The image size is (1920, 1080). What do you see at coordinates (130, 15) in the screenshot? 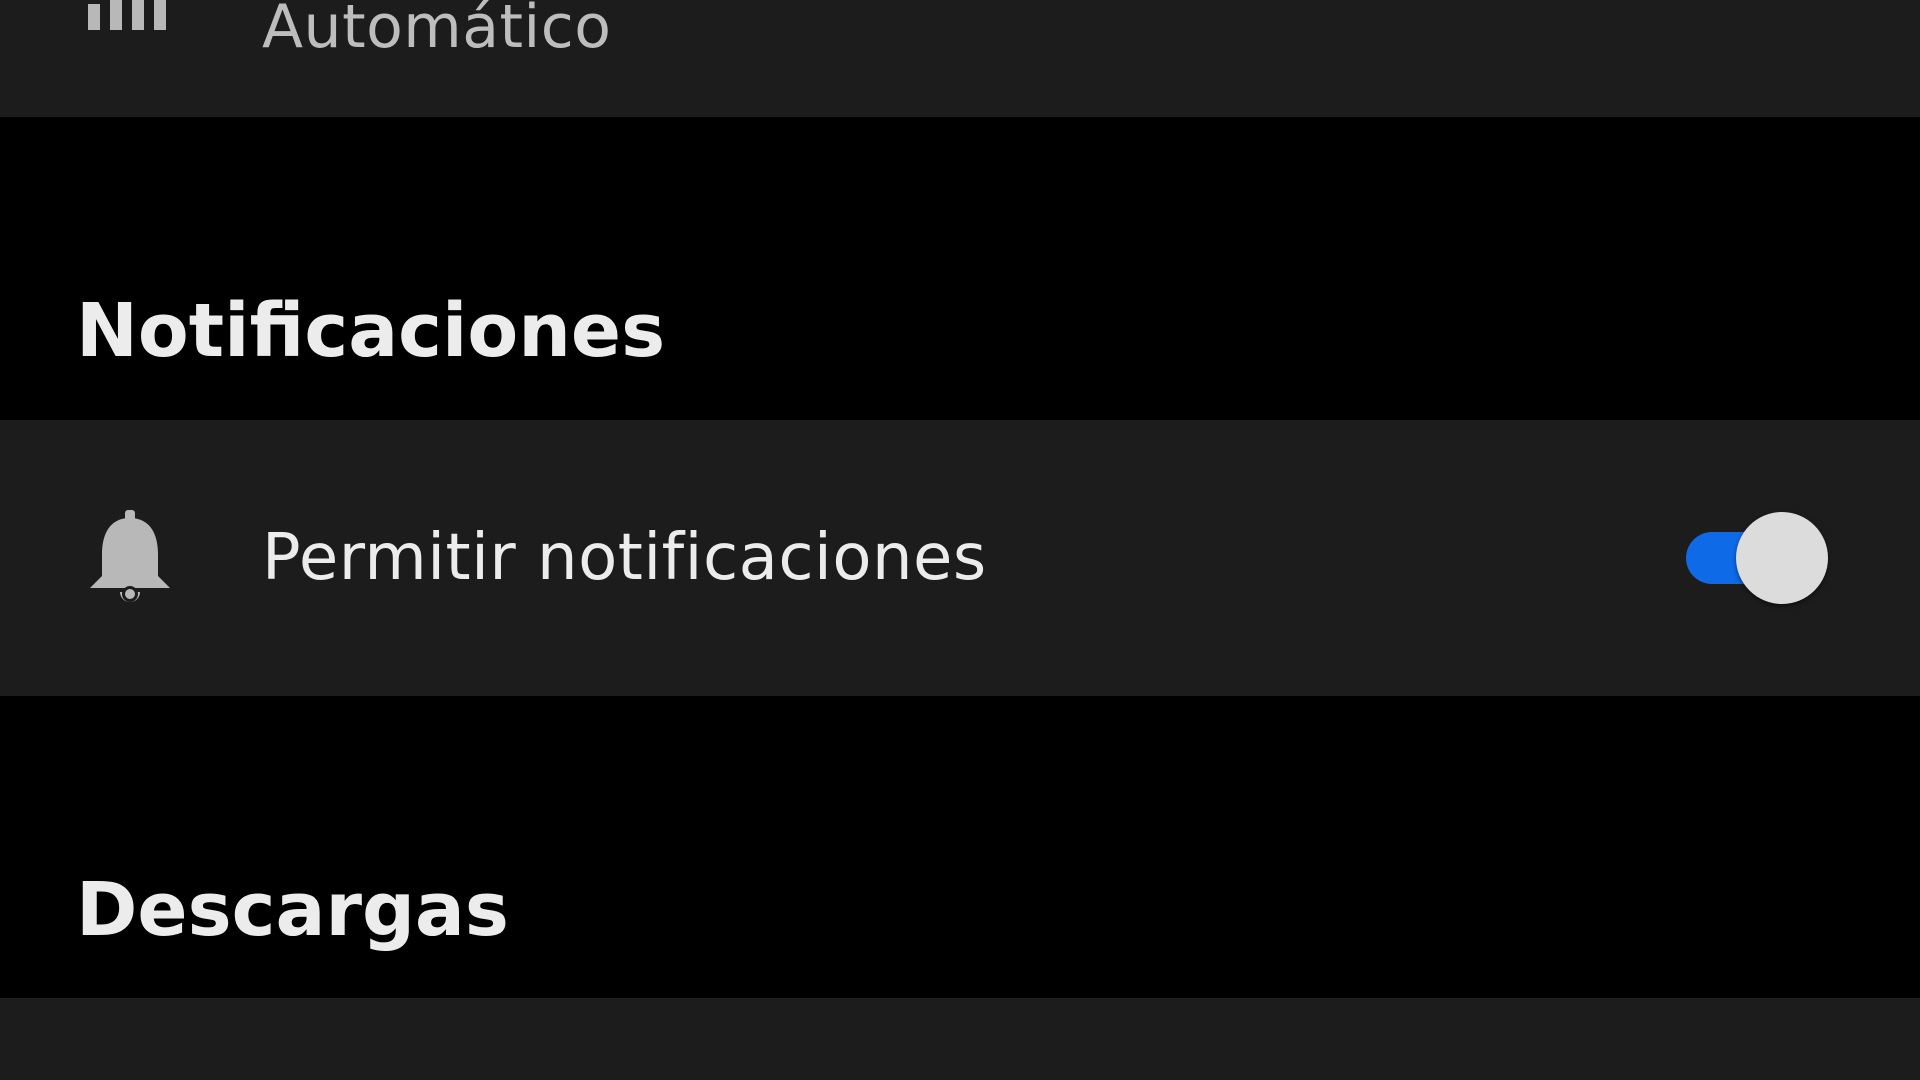
I see `signal-bars-icon` at bounding box center [130, 15].